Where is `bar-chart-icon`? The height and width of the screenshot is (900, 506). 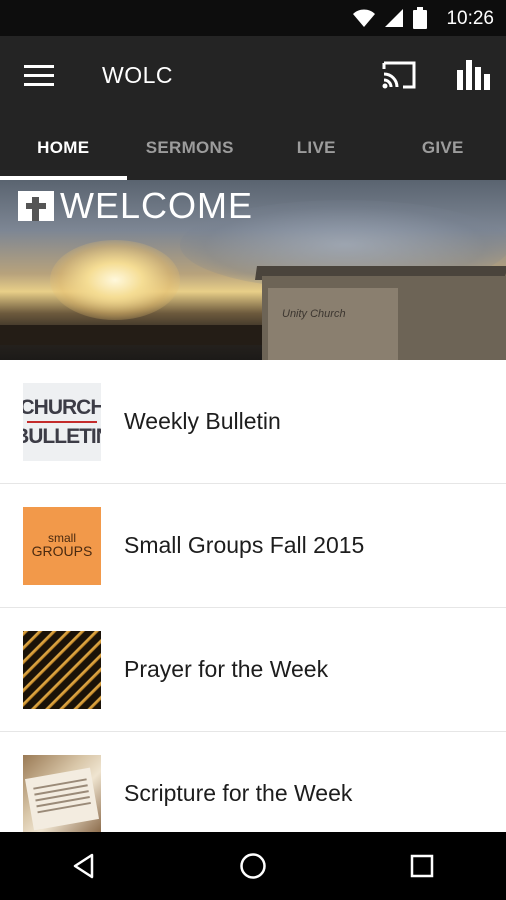
bar-chart-icon is located at coordinates (473, 74).